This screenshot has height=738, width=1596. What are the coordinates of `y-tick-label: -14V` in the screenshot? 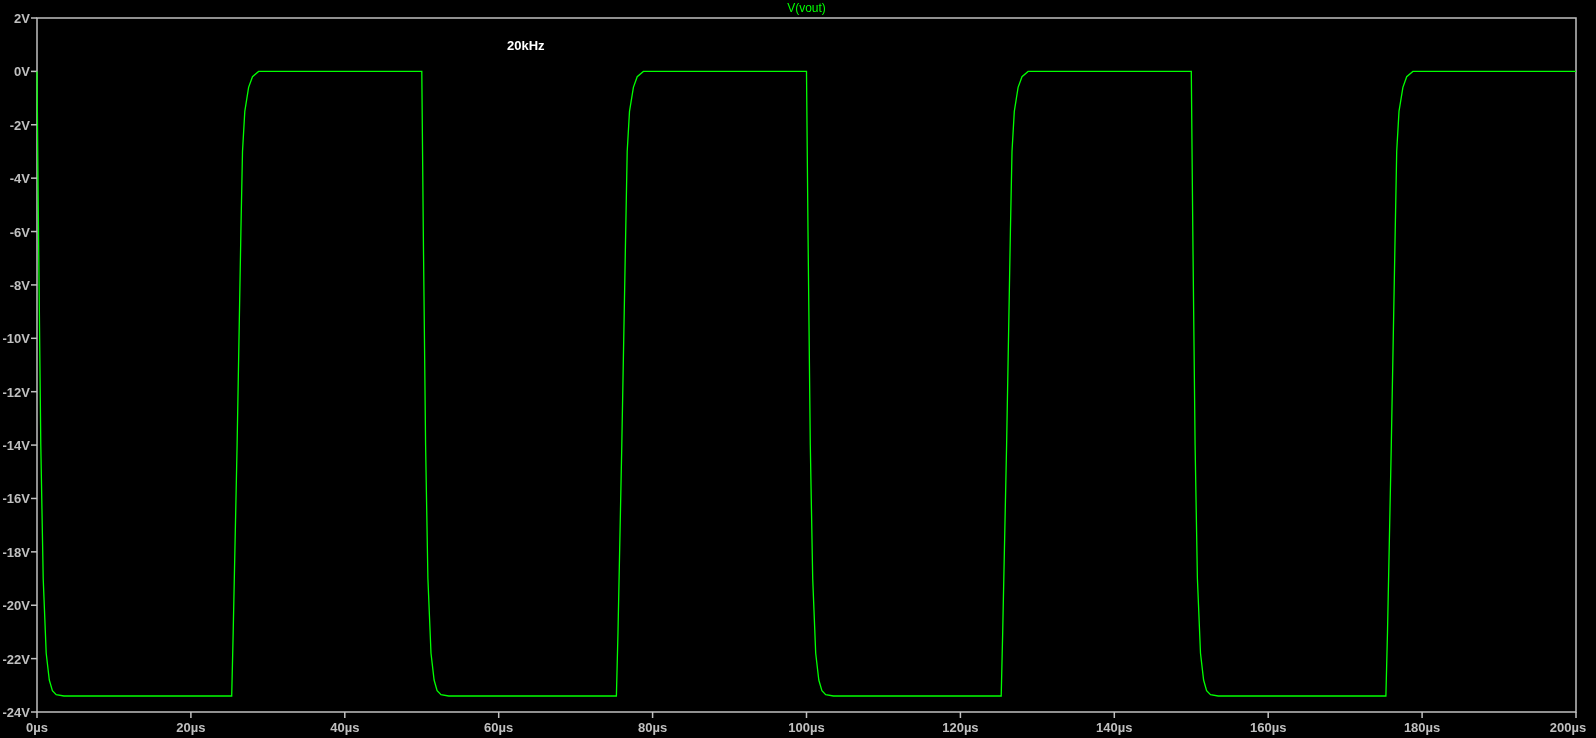 It's located at (16, 446).